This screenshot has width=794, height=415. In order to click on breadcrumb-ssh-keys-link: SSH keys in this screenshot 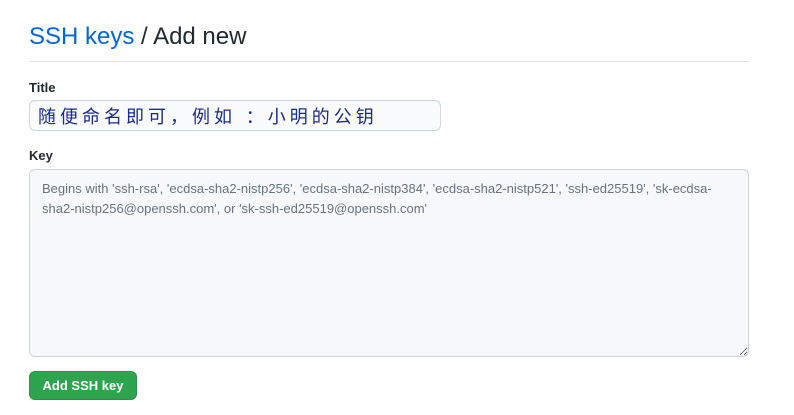, I will do `click(81, 36)`.